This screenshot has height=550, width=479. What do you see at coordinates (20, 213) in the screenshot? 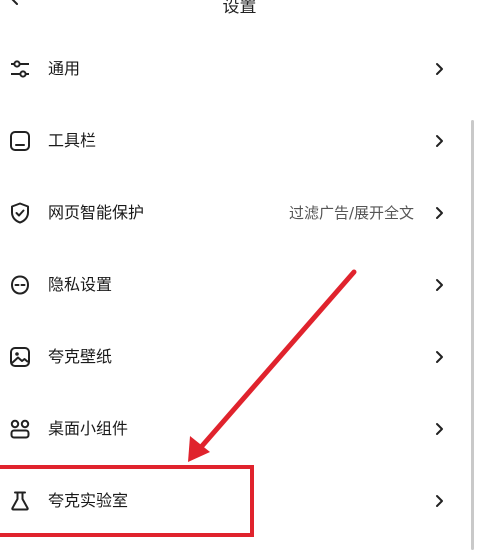
I see `shield-check-icon` at bounding box center [20, 213].